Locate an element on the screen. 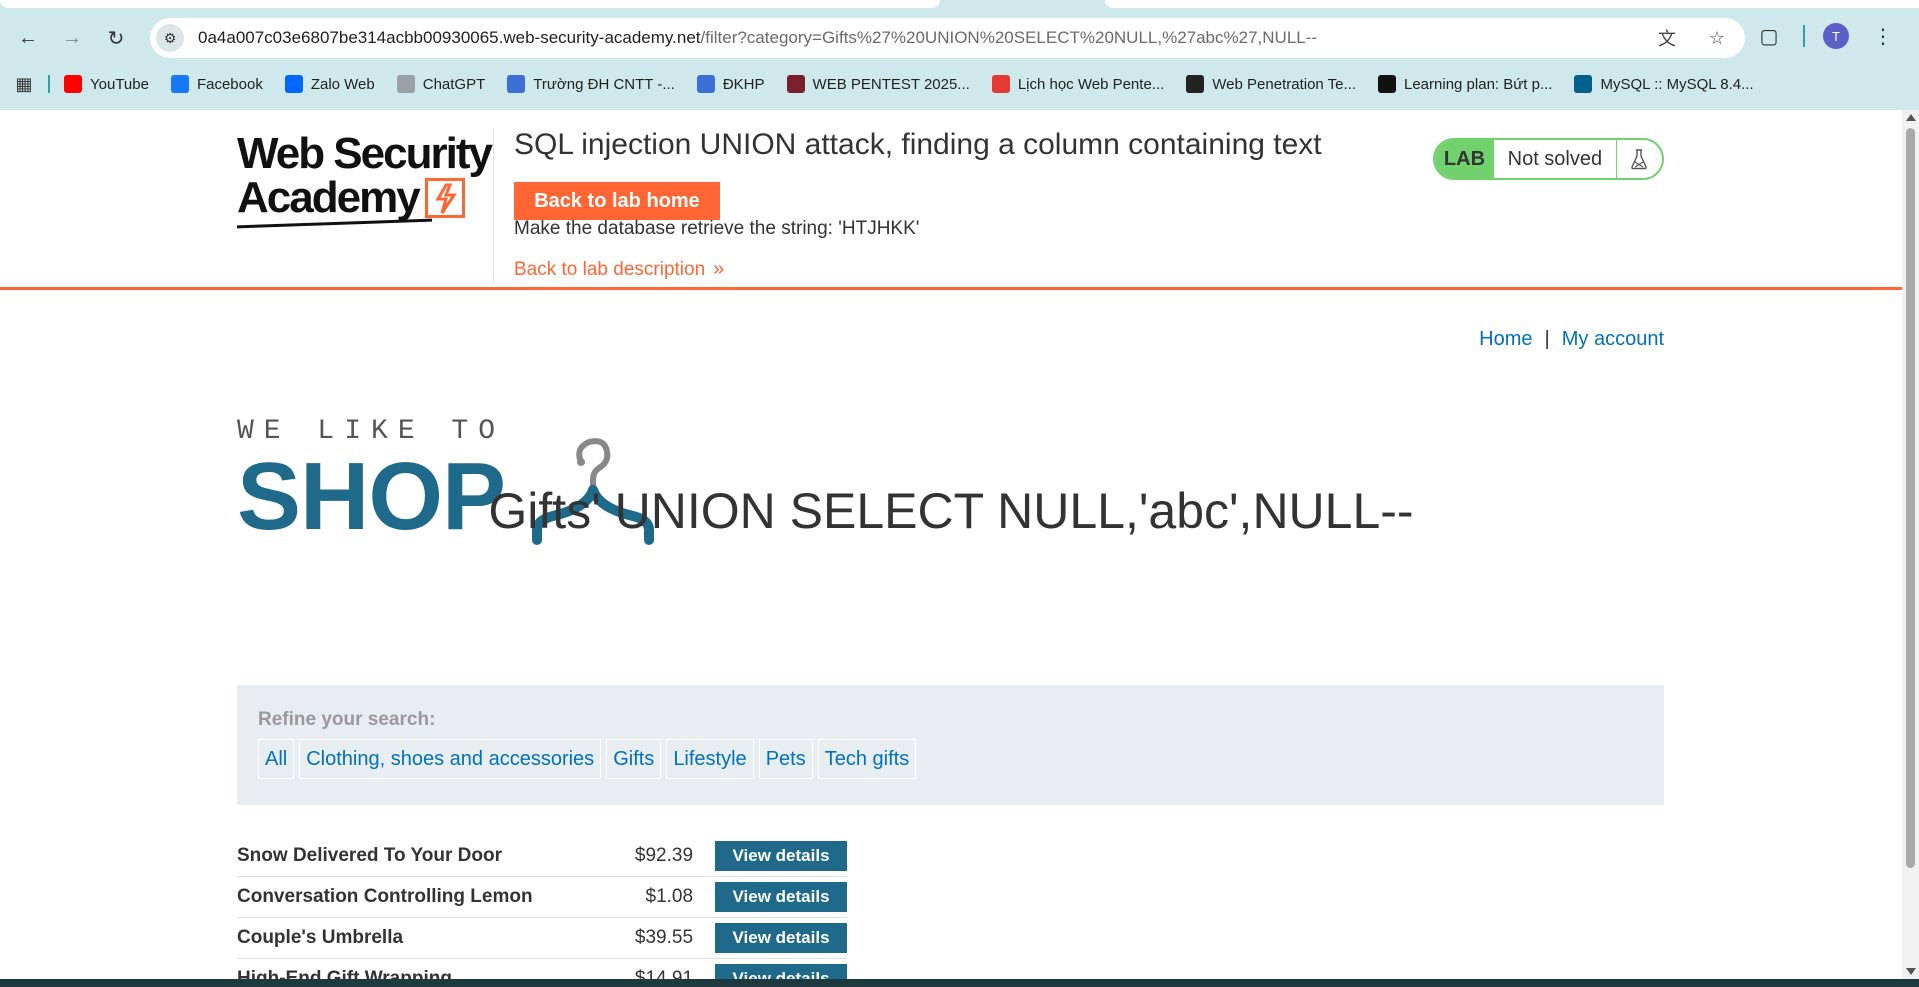  bookmark-item: Facebook is located at coordinates (216, 84).